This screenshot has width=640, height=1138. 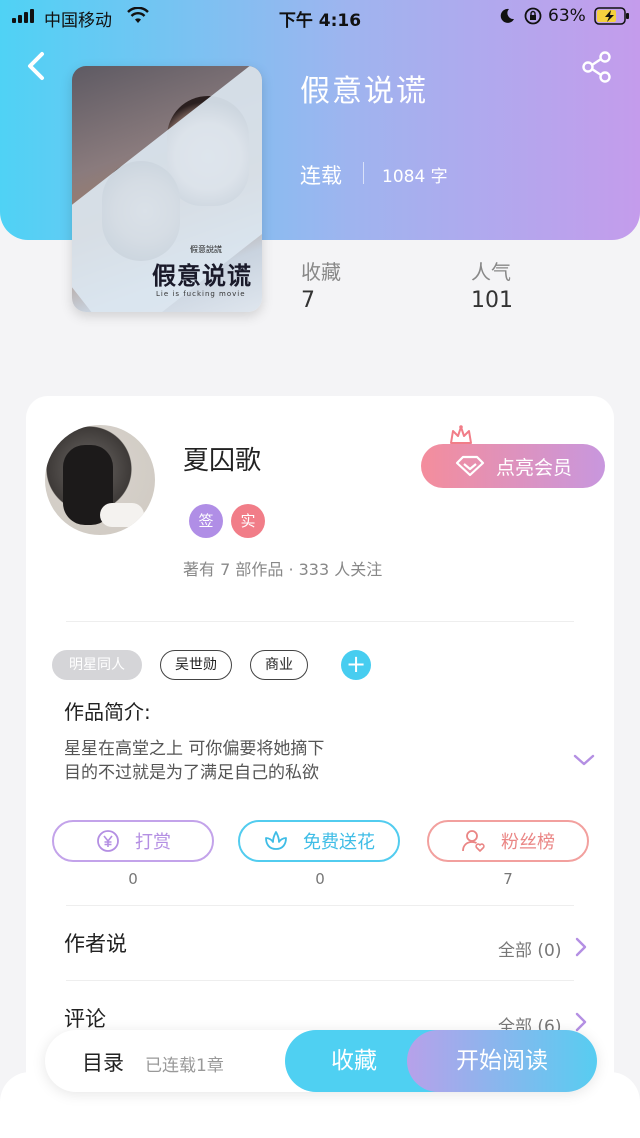 What do you see at coordinates (122, 515) in the screenshot?
I see `avatar-cat` at bounding box center [122, 515].